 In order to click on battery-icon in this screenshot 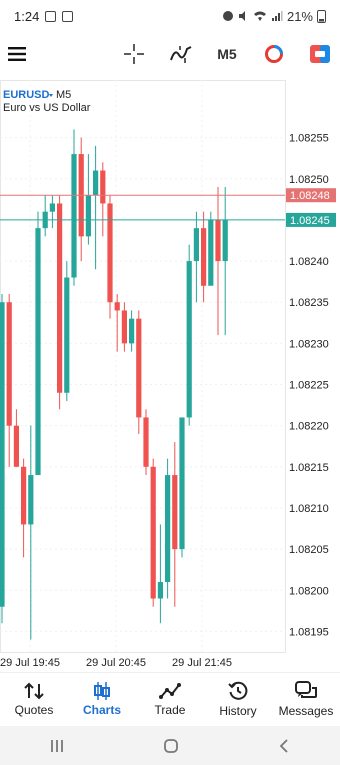, I will do `click(321, 16)`.